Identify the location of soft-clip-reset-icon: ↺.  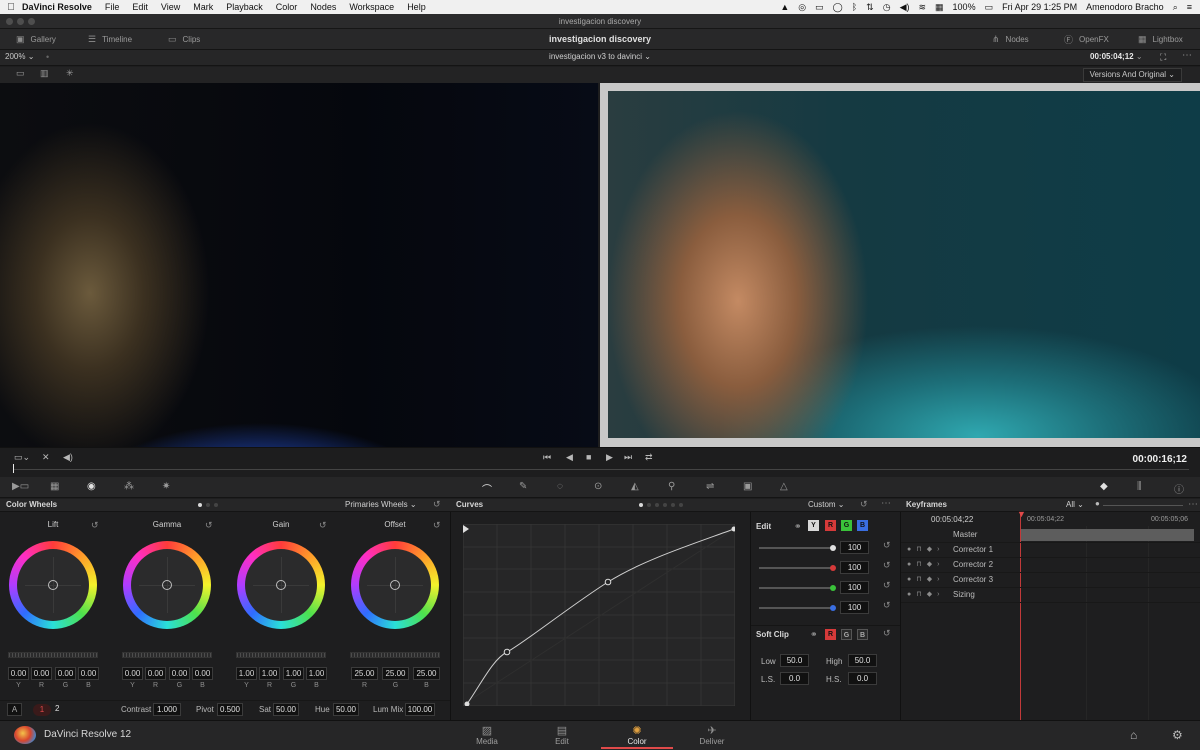
(887, 633).